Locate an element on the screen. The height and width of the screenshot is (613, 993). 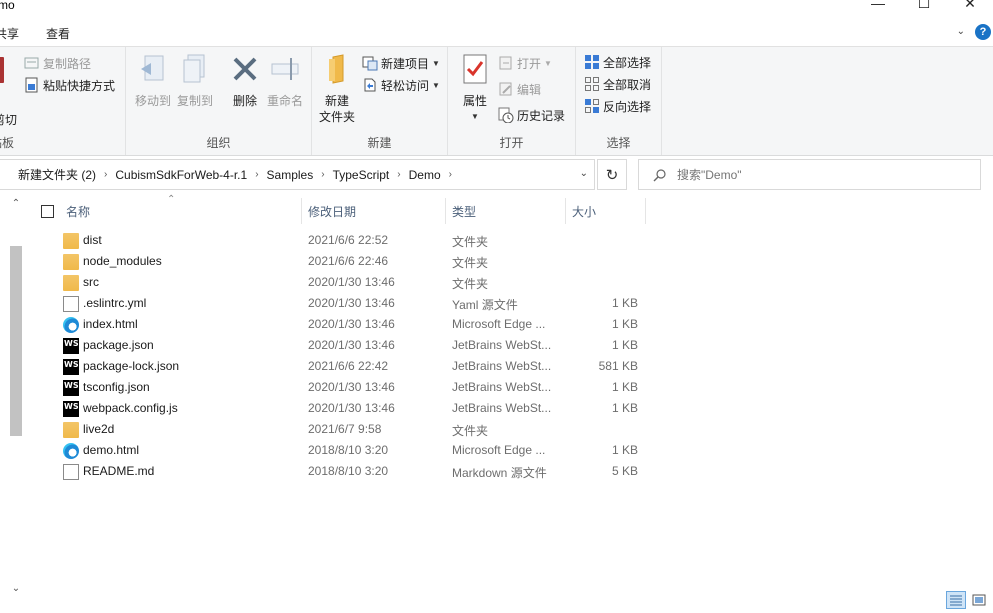
column-name: 名称 is located at coordinates (181, 211).